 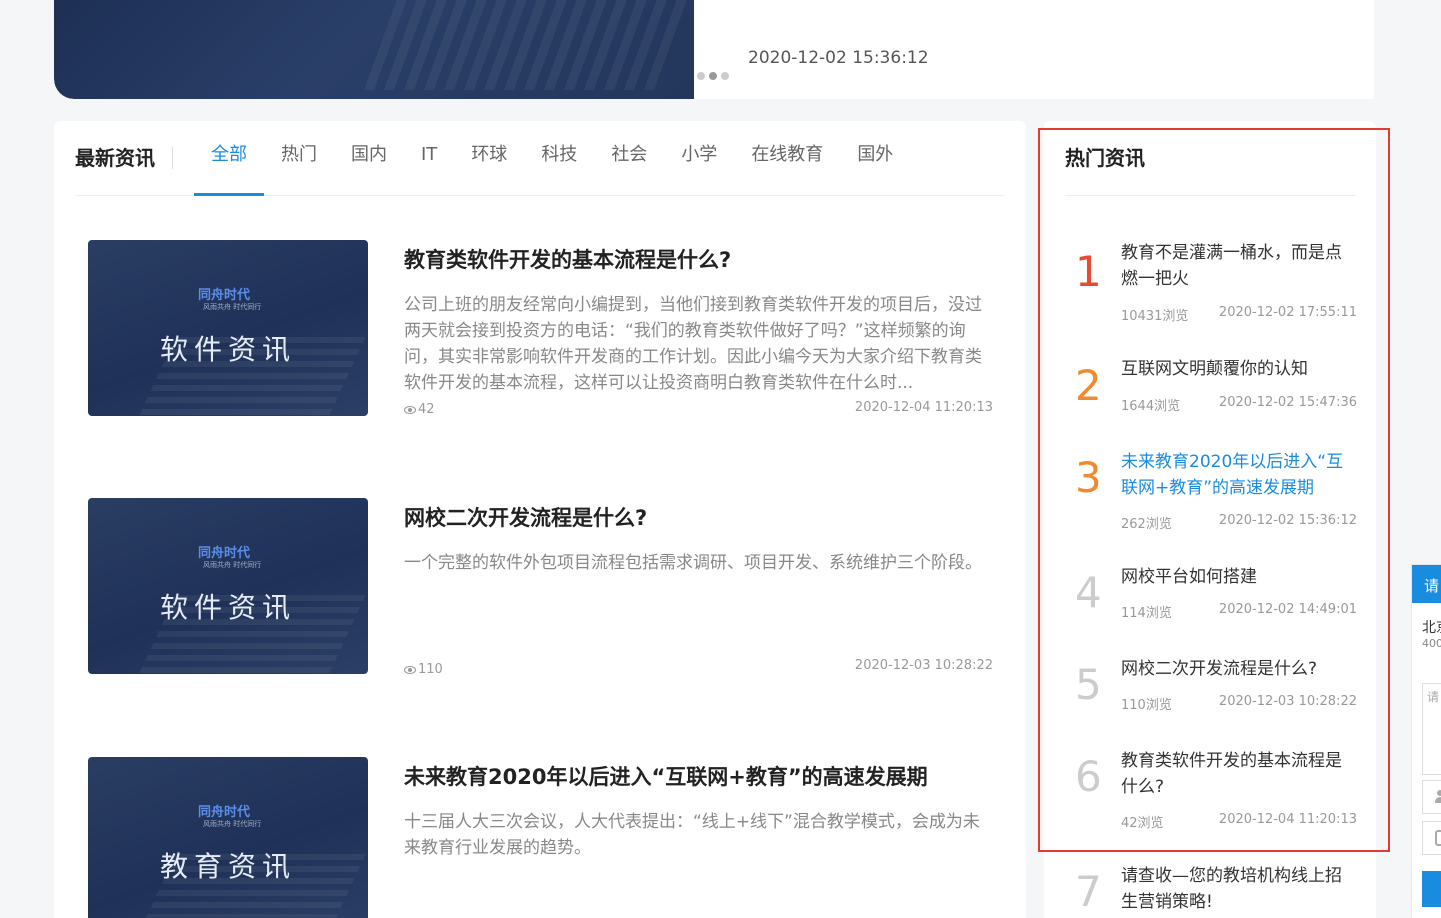 I want to click on tab-primary-school: 小学, so click(x=699, y=158).